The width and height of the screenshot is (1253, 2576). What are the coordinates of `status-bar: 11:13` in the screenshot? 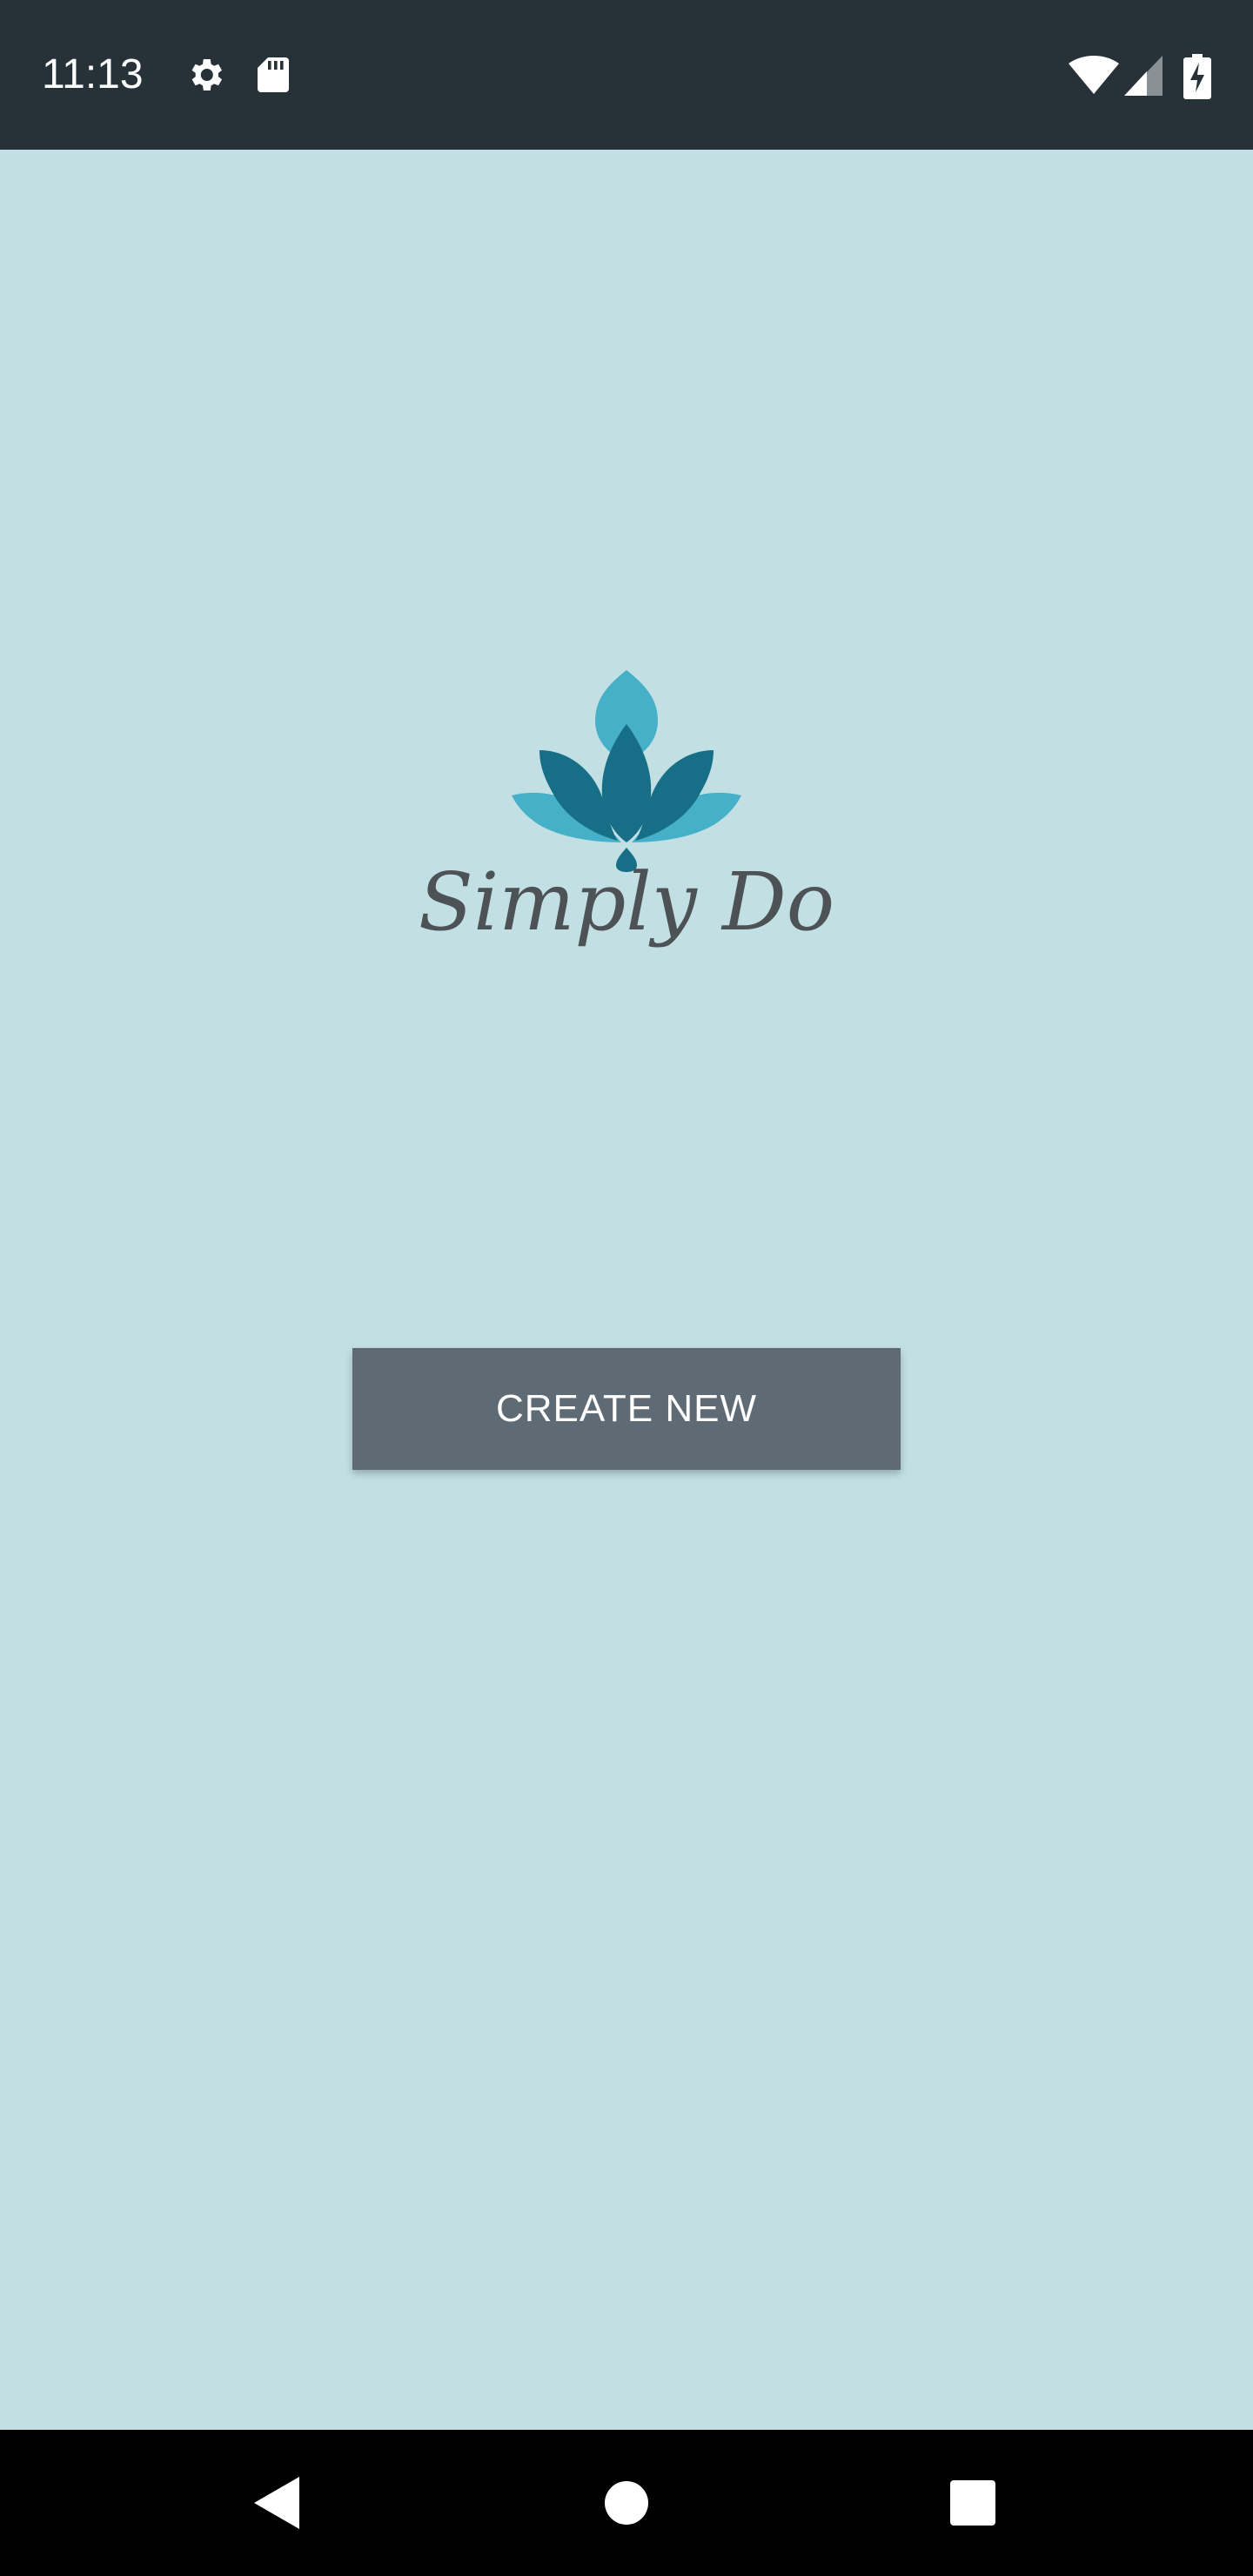 It's located at (626, 75).